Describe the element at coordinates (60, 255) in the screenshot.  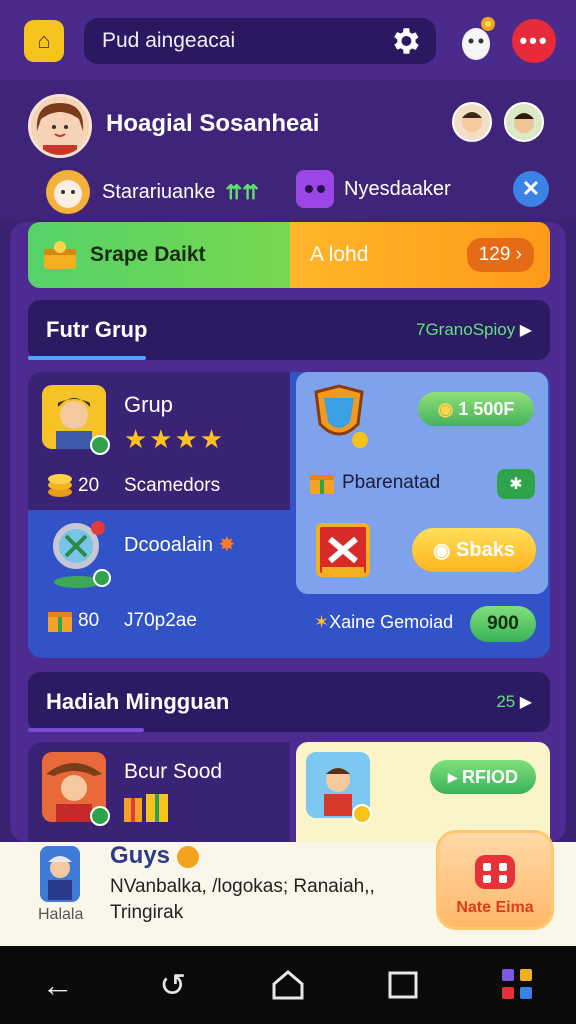
I see `treasure-icon` at that location.